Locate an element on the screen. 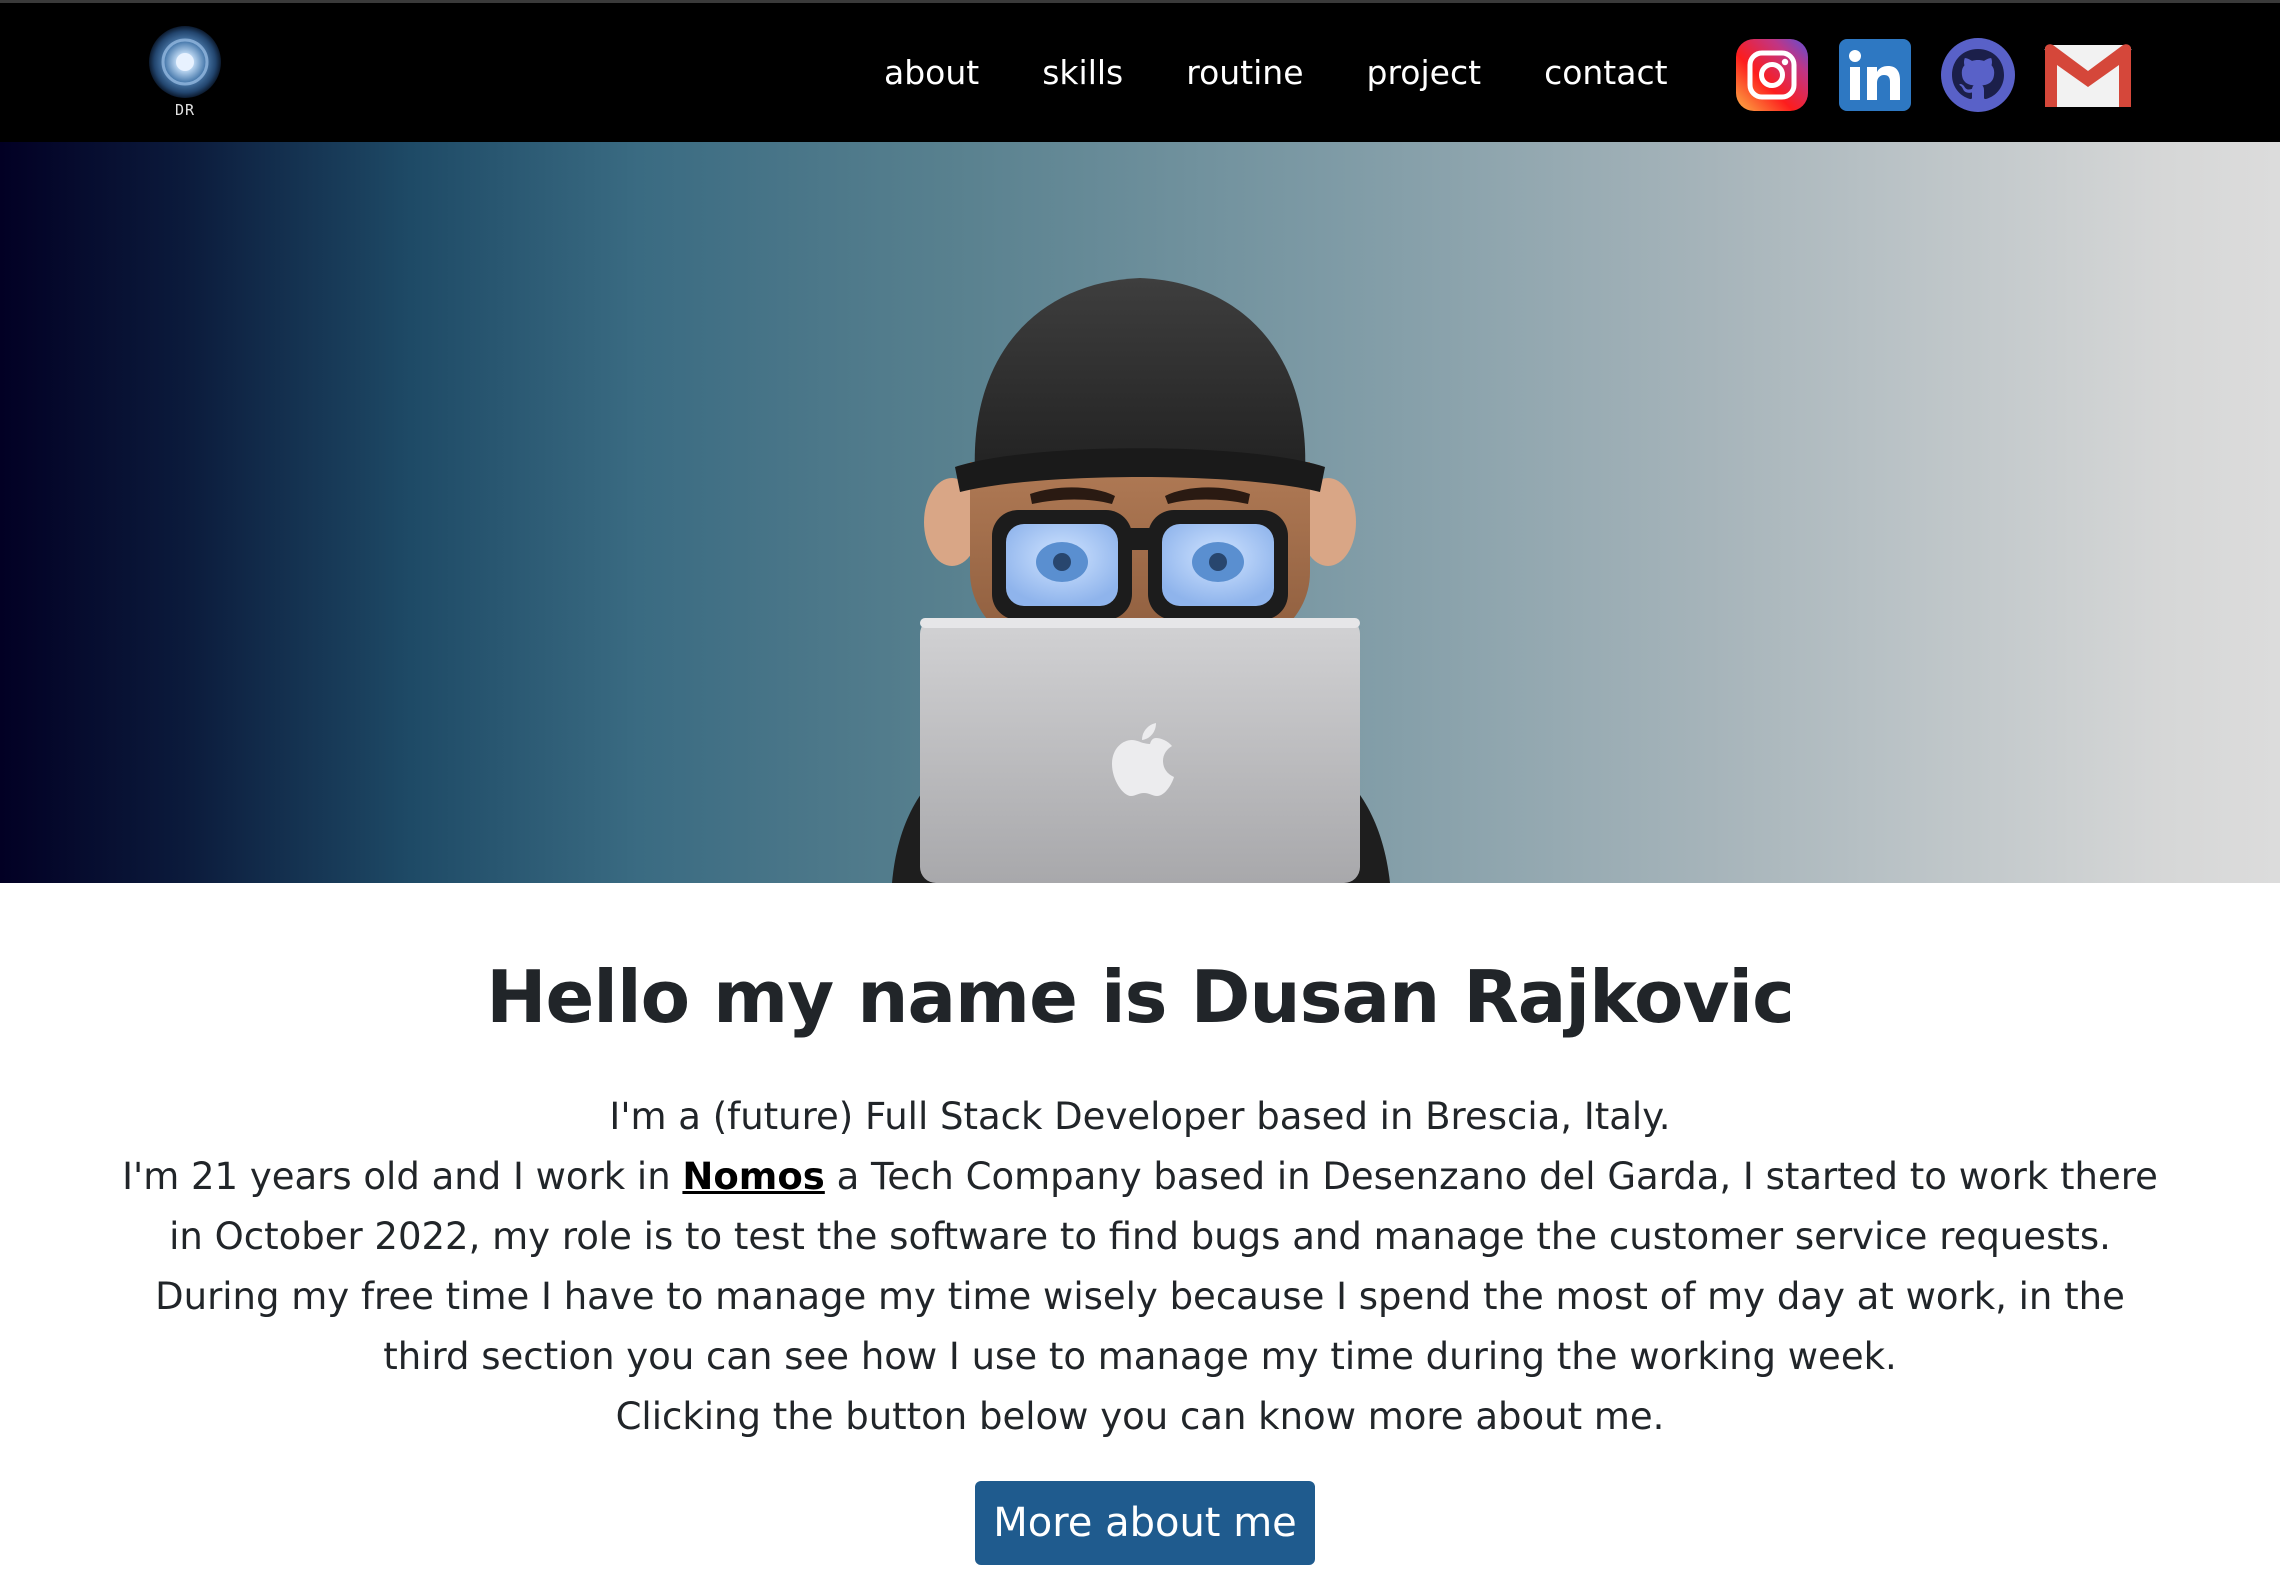  memoji-avatar is located at coordinates (1141, 580).